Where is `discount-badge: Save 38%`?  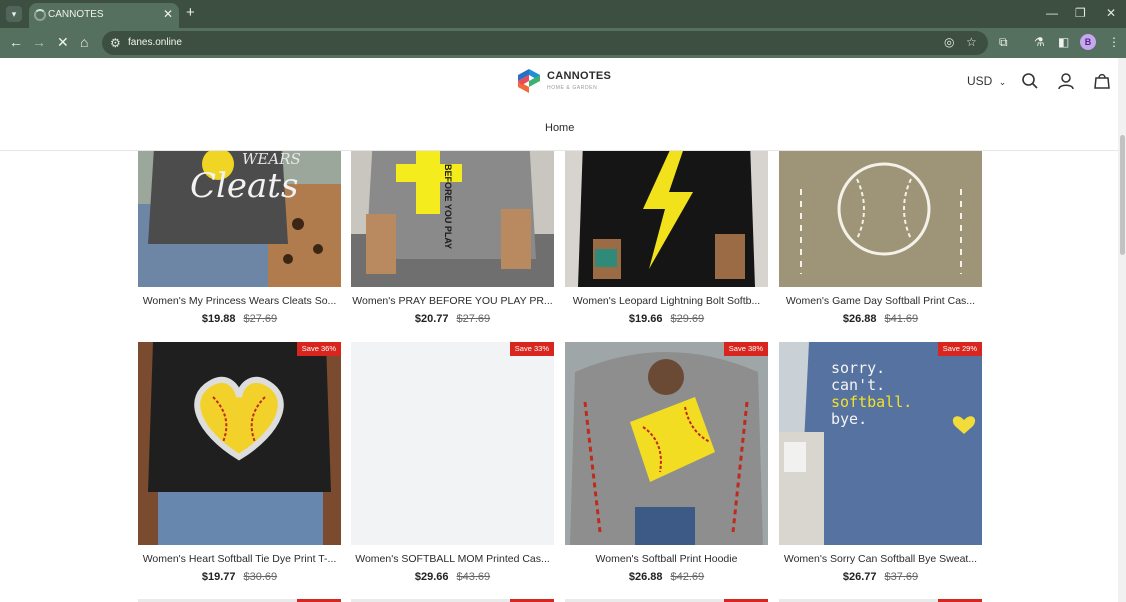
discount-badge: Save 38% is located at coordinates (745, 349).